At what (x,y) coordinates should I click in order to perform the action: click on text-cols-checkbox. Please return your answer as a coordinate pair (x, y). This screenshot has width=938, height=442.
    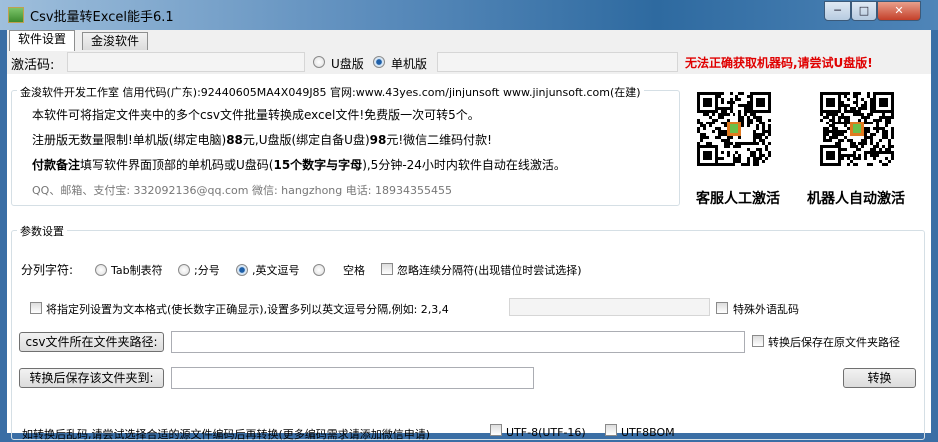
    Looking at the image, I should click on (36, 308).